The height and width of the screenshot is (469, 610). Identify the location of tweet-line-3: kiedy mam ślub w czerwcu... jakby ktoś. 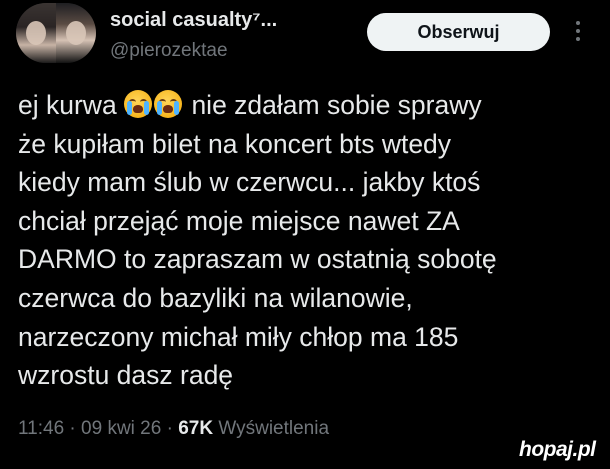
(249, 182).